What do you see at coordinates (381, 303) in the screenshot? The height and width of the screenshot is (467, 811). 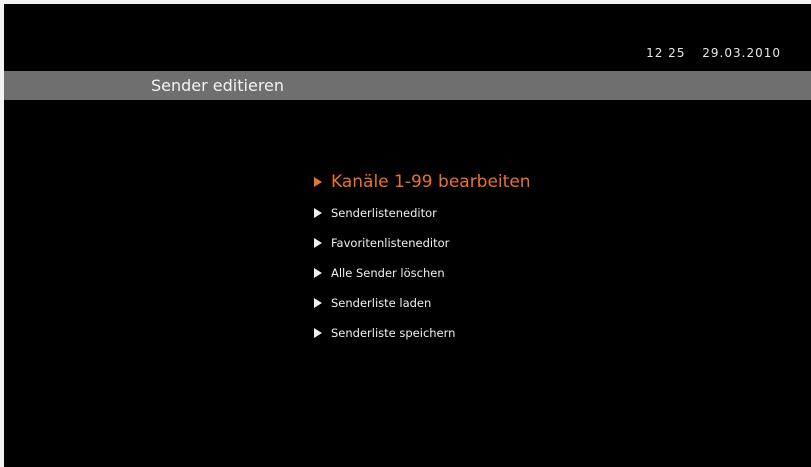 I see `menu-item-label: Senderliste laden` at bounding box center [381, 303].